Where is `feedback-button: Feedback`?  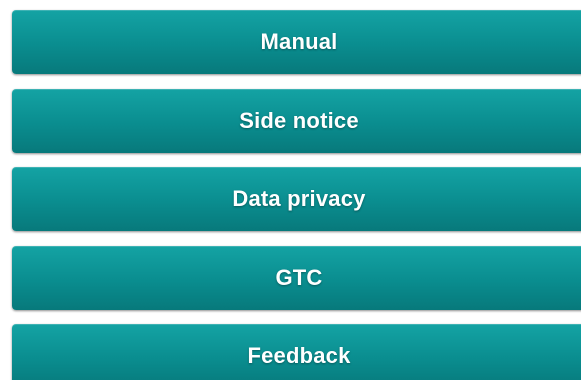
feedback-button: Feedback is located at coordinates (296, 352).